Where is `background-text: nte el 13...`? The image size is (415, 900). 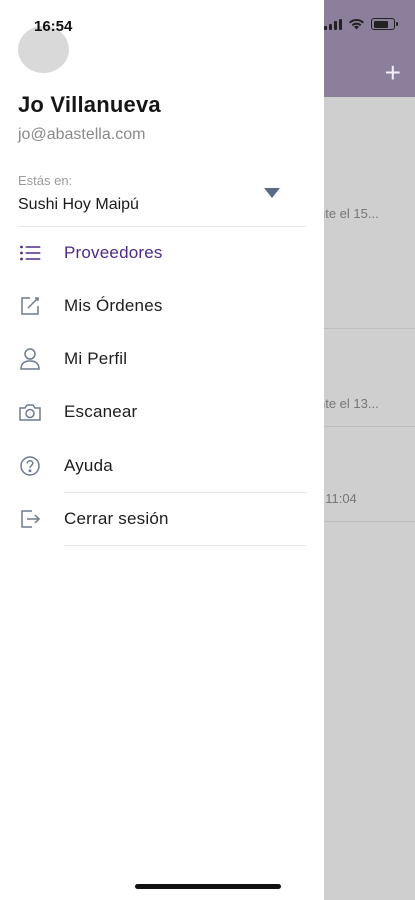
background-text: nte el 13... is located at coordinates (348, 403).